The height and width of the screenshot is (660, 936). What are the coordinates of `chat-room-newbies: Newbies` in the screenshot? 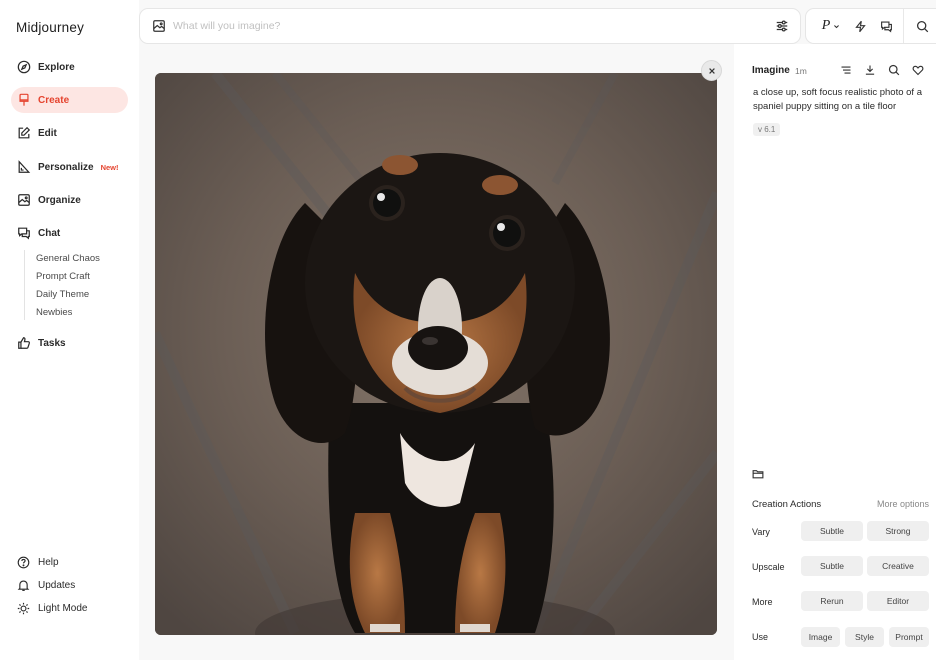 It's located at (54, 312).